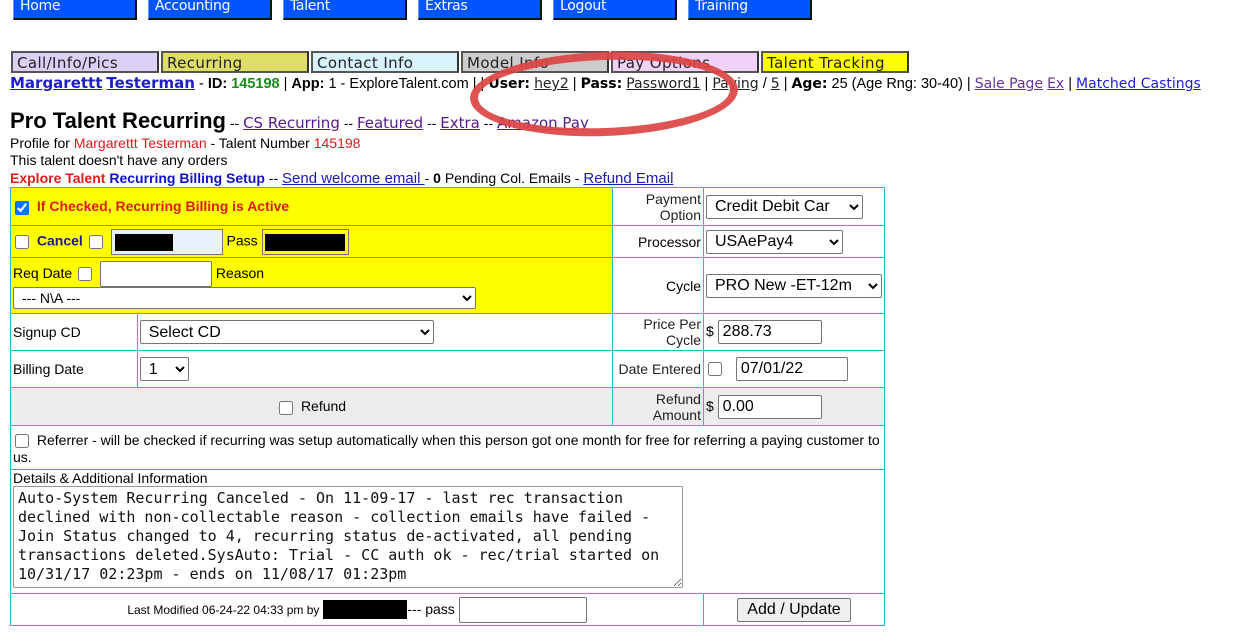 Image resolution: width=1247 pixels, height=638 pixels. Describe the element at coordinates (150, 83) in the screenshot. I see `last-name-link: Testerman` at that location.